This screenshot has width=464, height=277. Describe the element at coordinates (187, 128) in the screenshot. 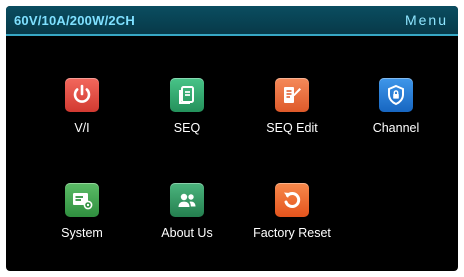

I see `tile-seq-label: SEQ` at that location.